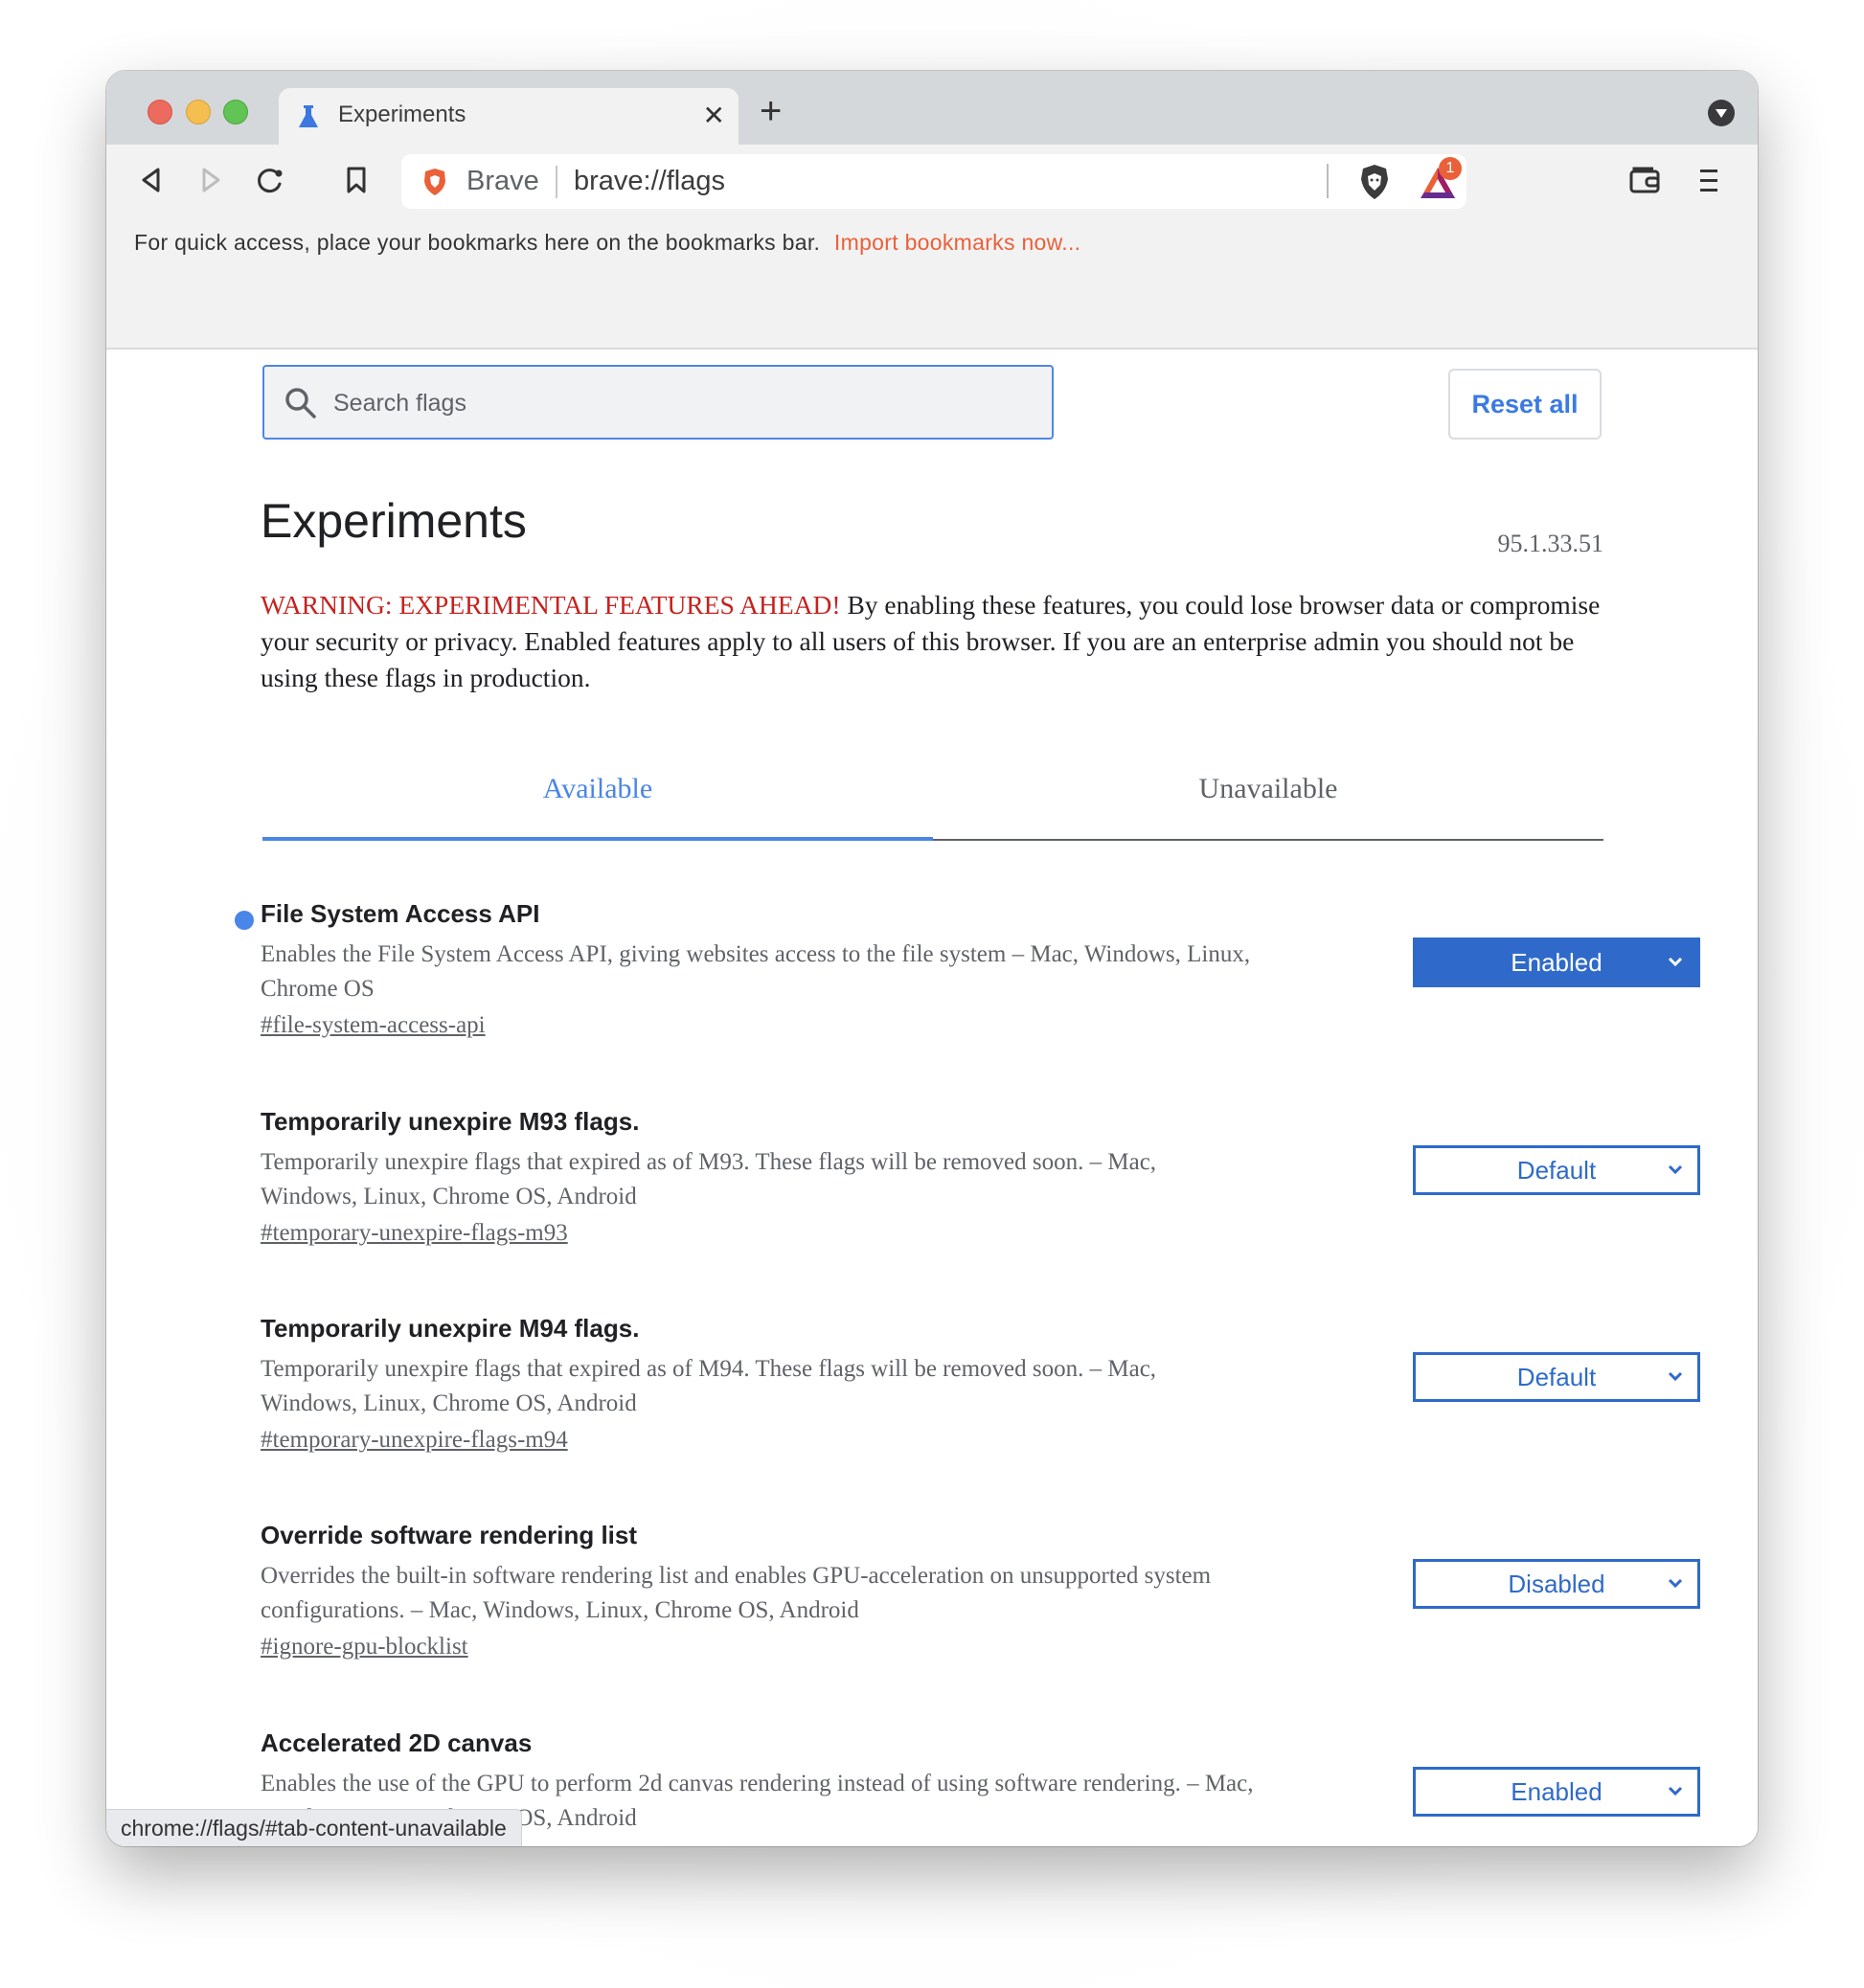  What do you see at coordinates (374, 1025) in the screenshot?
I see `flag-permalink: #file-system-access-api` at bounding box center [374, 1025].